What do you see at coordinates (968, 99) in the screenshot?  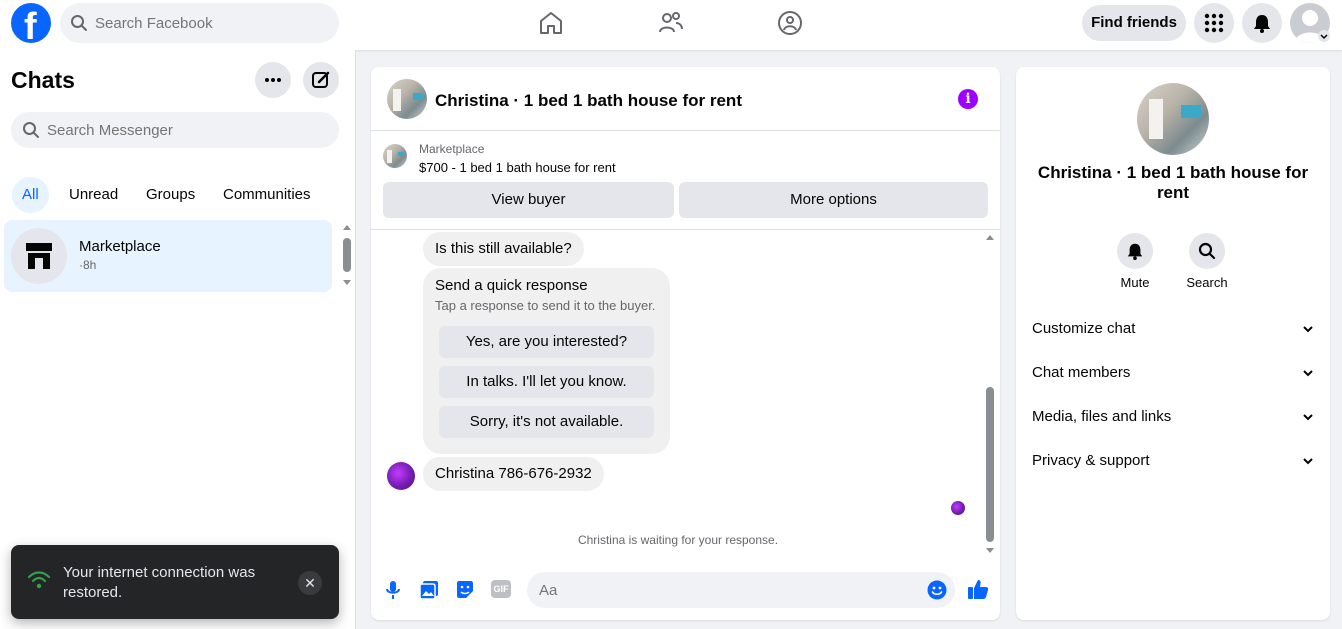 I see `info-icon: i` at bounding box center [968, 99].